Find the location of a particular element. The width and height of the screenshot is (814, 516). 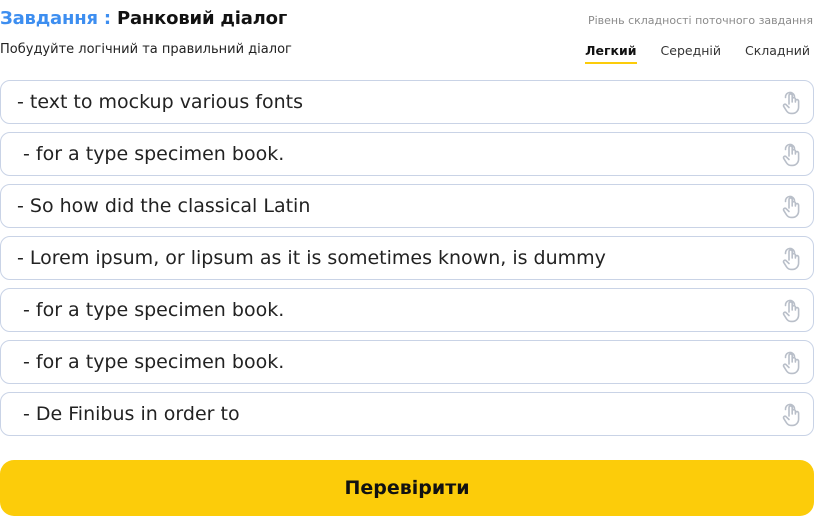

task-title: Завдання : Ранковий діалог is located at coordinates (143, 18).